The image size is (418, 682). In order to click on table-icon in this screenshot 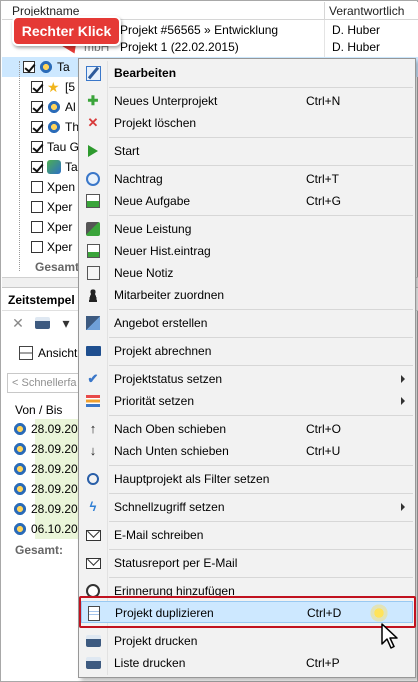, I will do `click(26, 353)`.